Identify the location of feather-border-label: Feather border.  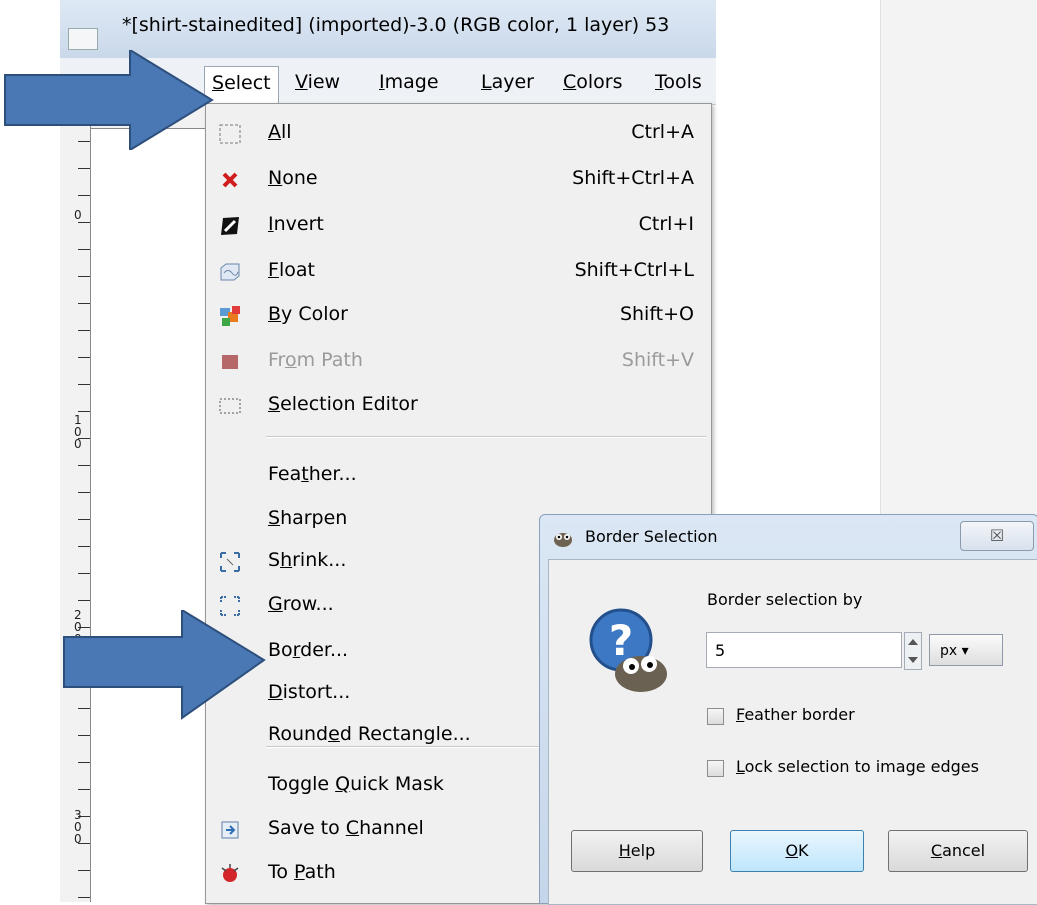
(795, 714).